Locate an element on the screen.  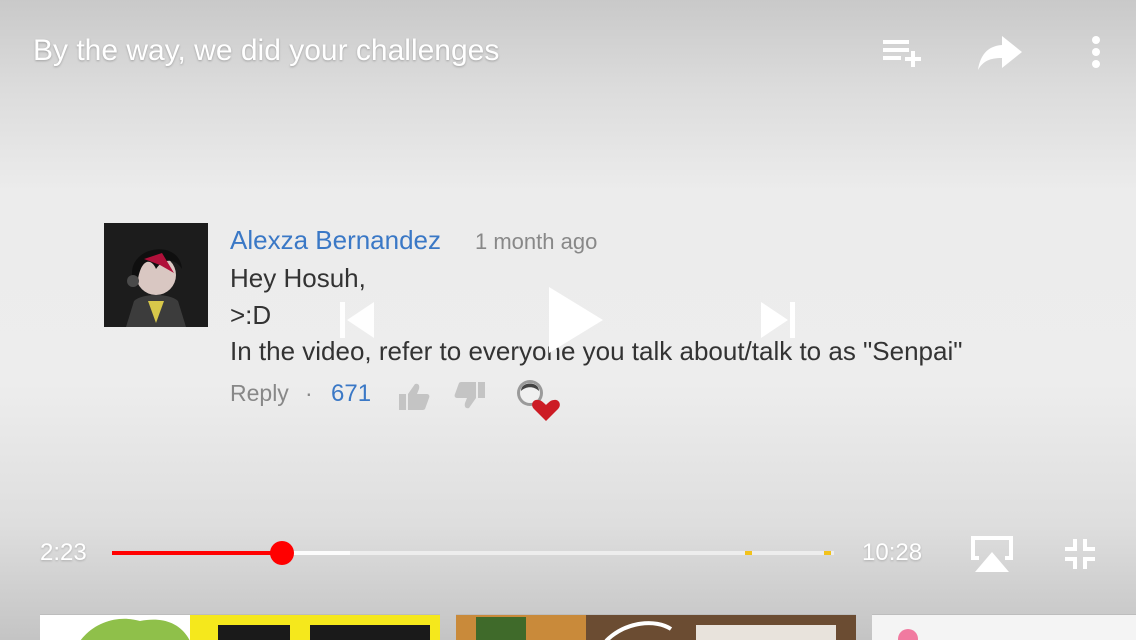
creator-heart-icon is located at coordinates (538, 400).